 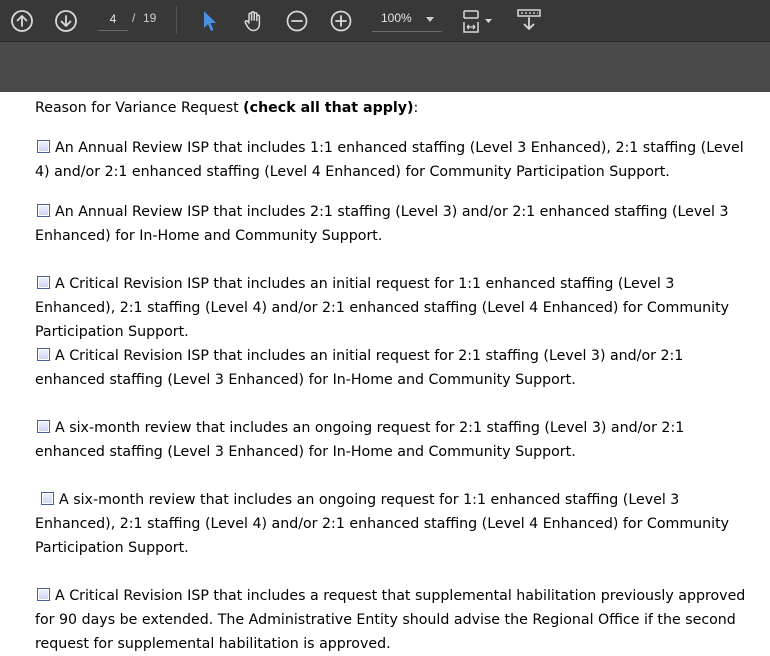 What do you see at coordinates (328, 108) in the screenshot?
I see `heading-bold-text: (check all that apply)` at bounding box center [328, 108].